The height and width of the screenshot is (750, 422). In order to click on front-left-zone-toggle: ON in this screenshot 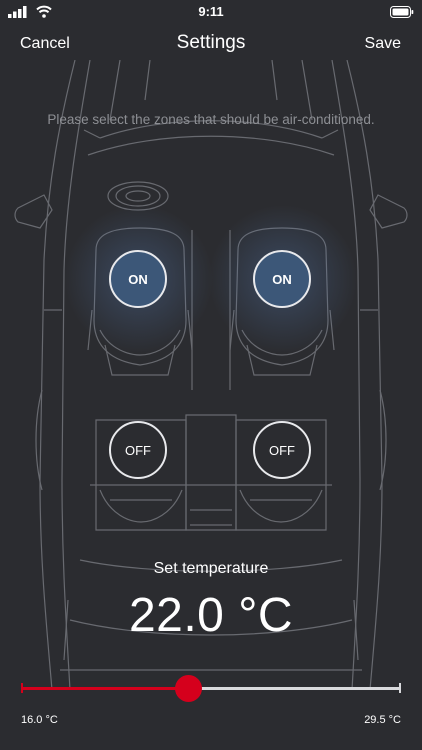, I will do `click(138, 279)`.